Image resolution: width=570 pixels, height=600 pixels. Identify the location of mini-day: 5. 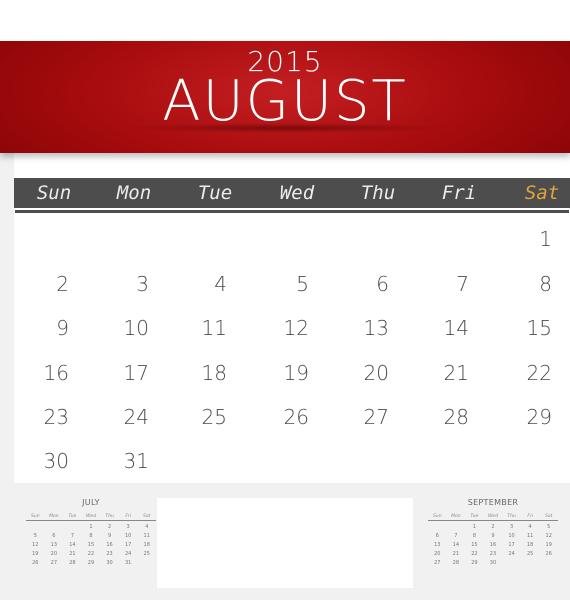
(35, 536).